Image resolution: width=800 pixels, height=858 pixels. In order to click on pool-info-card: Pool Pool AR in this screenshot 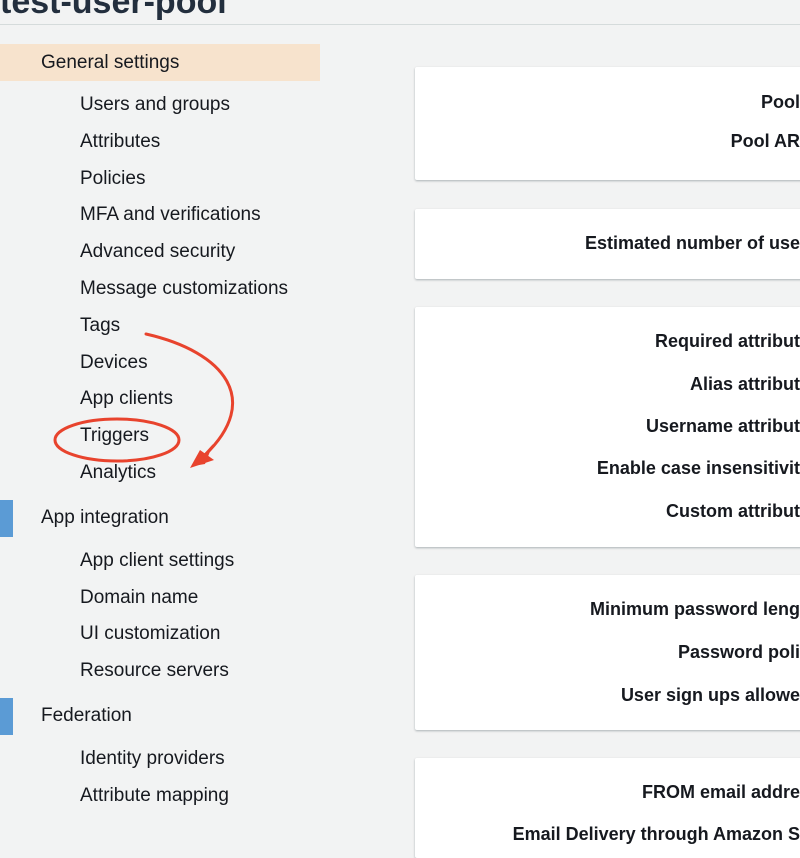, I will do `click(607, 123)`.